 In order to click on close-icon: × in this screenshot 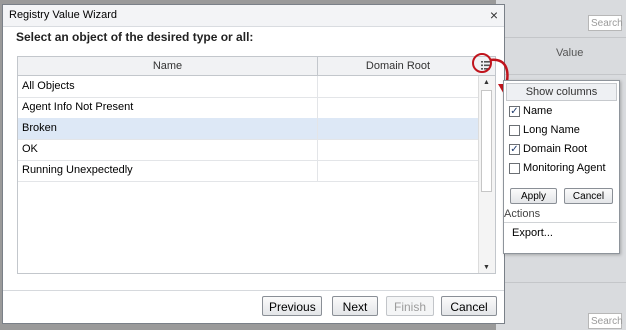, I will do `click(494, 15)`.